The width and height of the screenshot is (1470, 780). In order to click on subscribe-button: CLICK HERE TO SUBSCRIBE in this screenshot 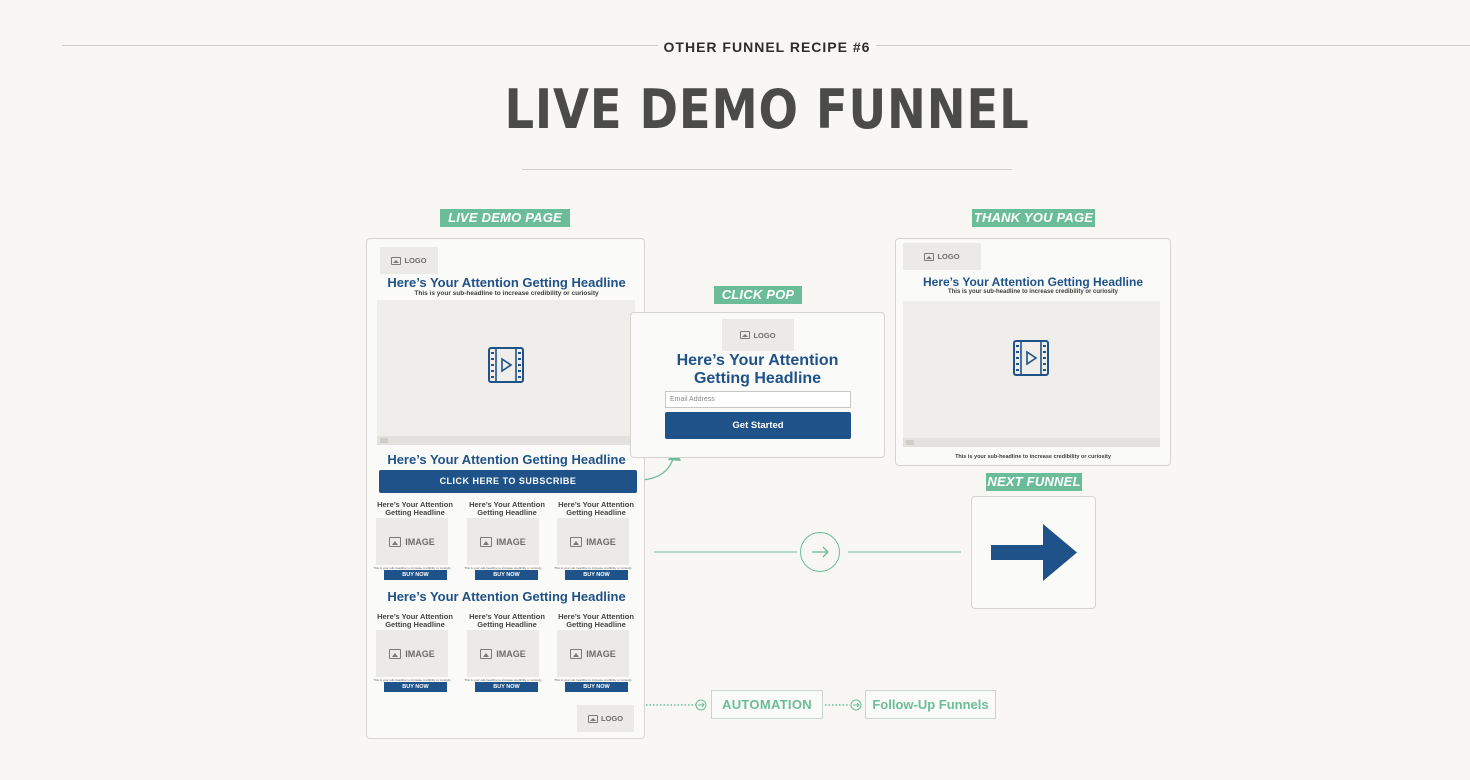, I will do `click(508, 481)`.